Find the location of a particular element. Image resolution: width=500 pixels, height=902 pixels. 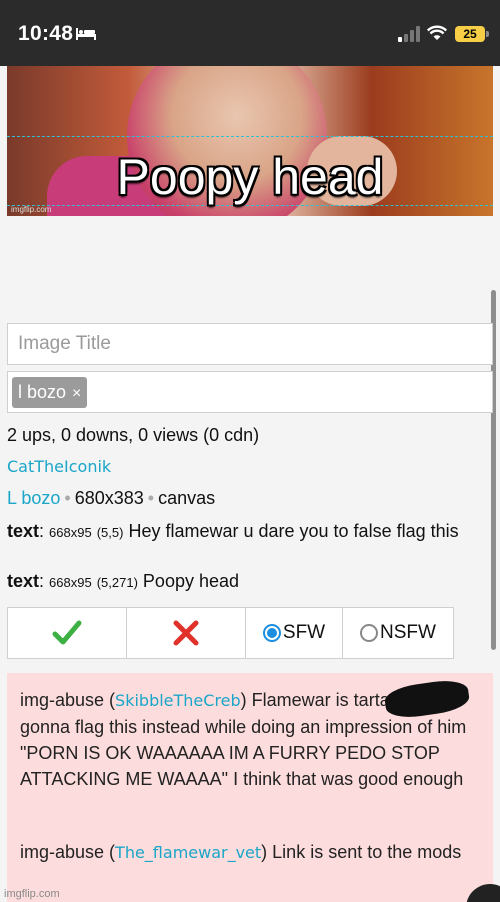

image-meta: L bozo • 680x383 • canvas is located at coordinates (111, 498).